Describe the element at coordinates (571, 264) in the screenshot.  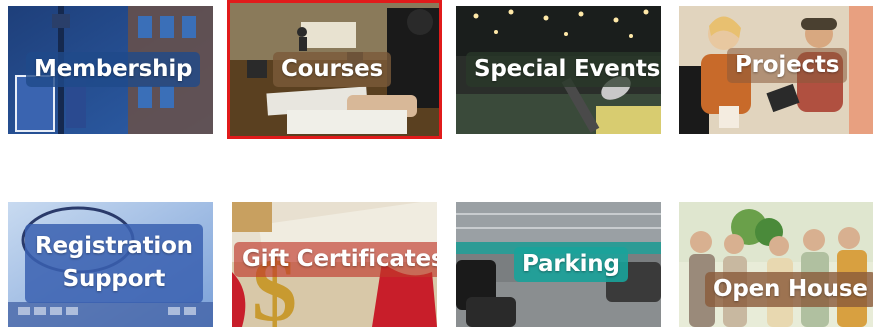
I see `parking-label: Parking` at that location.